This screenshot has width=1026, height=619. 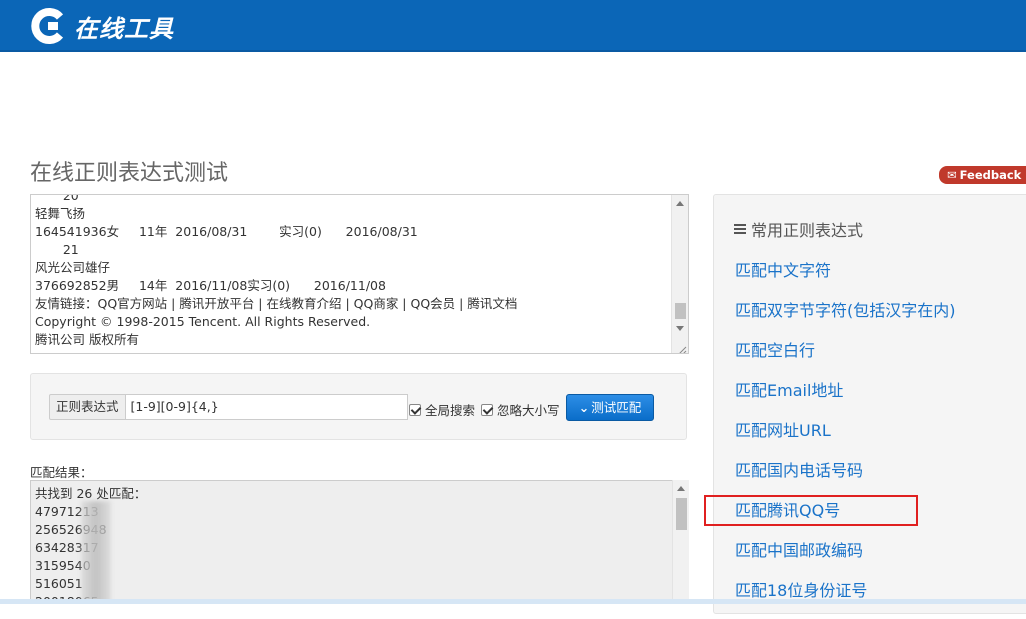 What do you see at coordinates (845, 559) in the screenshot?
I see `sidebar-link-postcode: 匹配中国邮政编码` at bounding box center [845, 559].